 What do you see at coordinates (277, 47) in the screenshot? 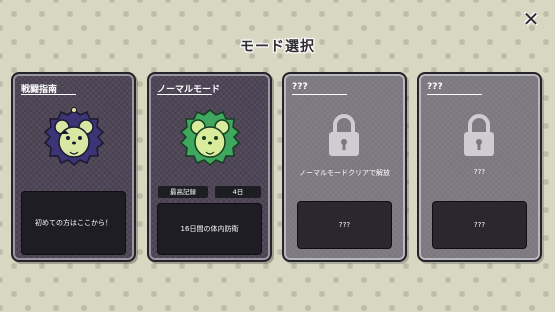
I see `page-title: モード選択` at bounding box center [277, 47].